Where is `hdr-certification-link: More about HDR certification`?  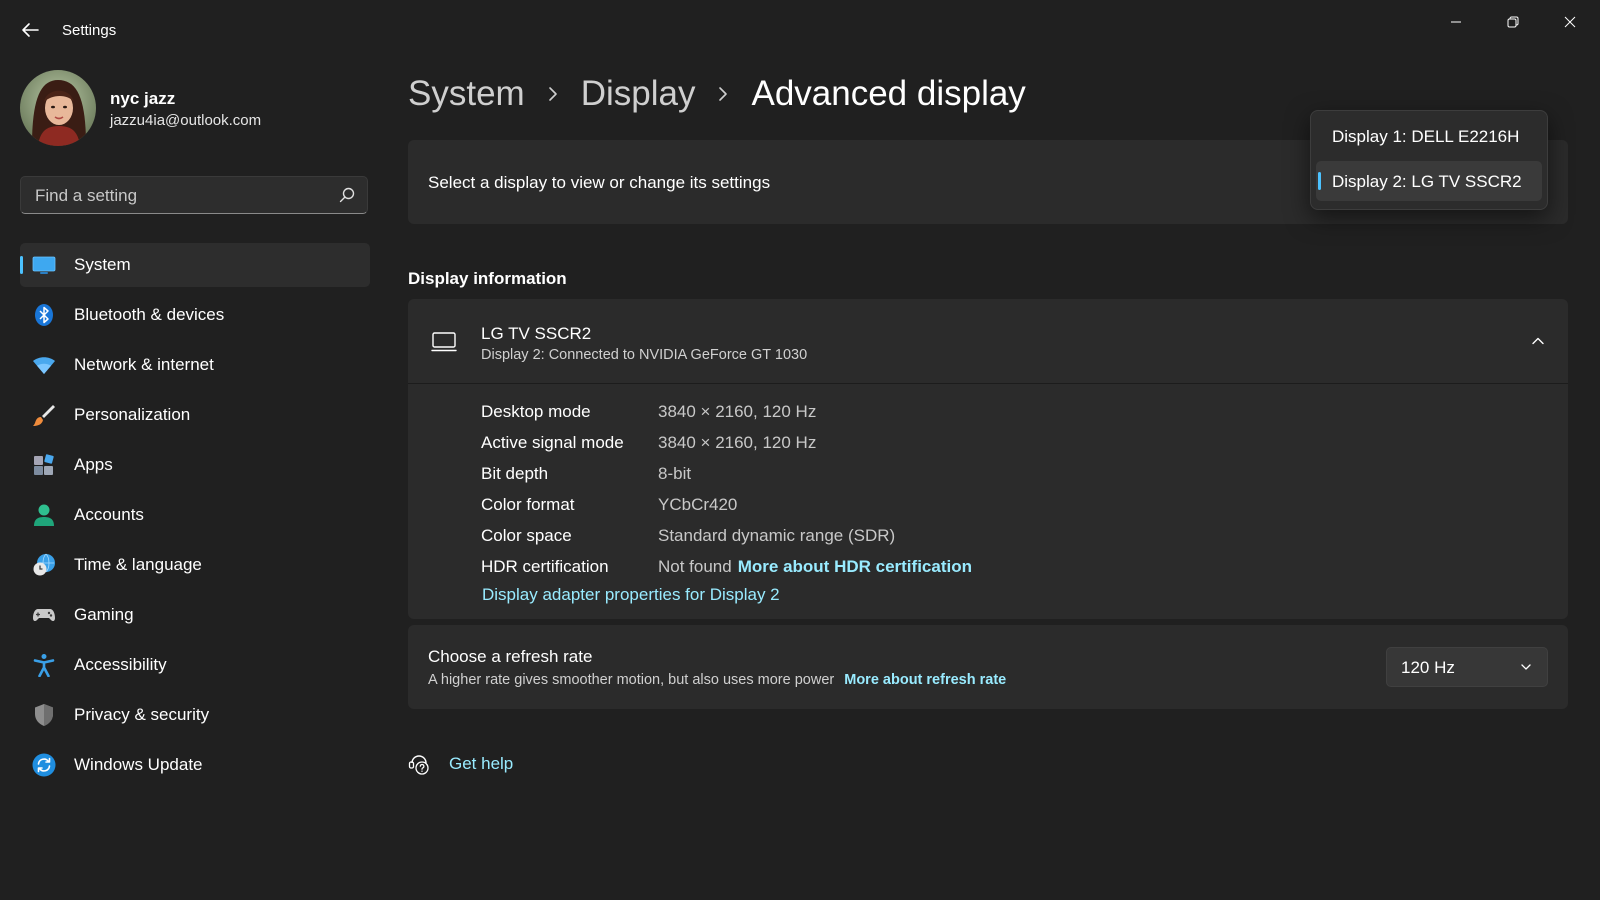 hdr-certification-link: More about HDR certification is located at coordinates (855, 567).